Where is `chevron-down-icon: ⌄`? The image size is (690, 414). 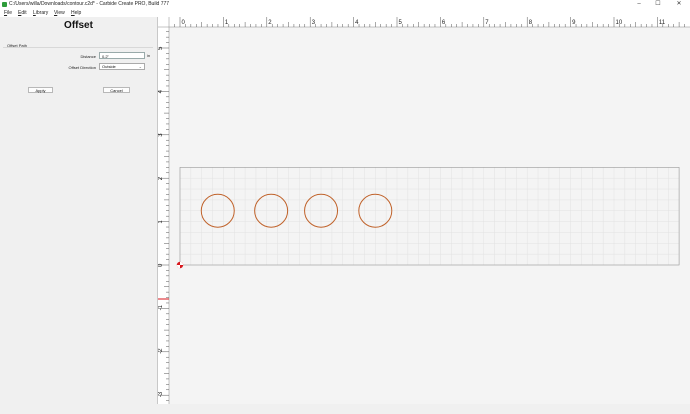
chevron-down-icon: ⌄ is located at coordinates (140, 66).